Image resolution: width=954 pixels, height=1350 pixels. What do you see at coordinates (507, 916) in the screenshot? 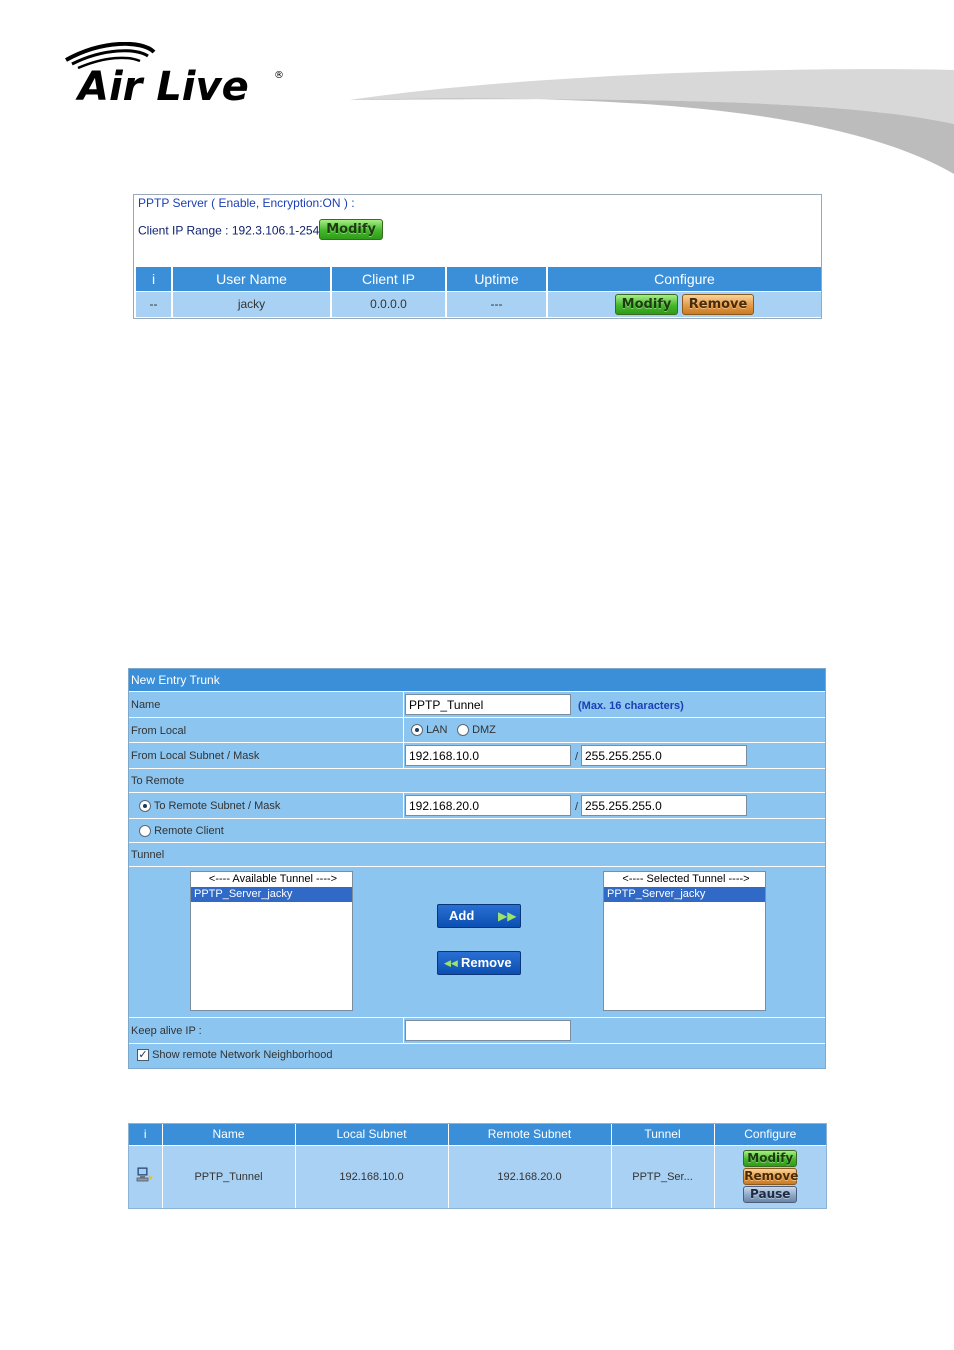
I see `double-right-arrow-icon: ▶▶` at bounding box center [507, 916].